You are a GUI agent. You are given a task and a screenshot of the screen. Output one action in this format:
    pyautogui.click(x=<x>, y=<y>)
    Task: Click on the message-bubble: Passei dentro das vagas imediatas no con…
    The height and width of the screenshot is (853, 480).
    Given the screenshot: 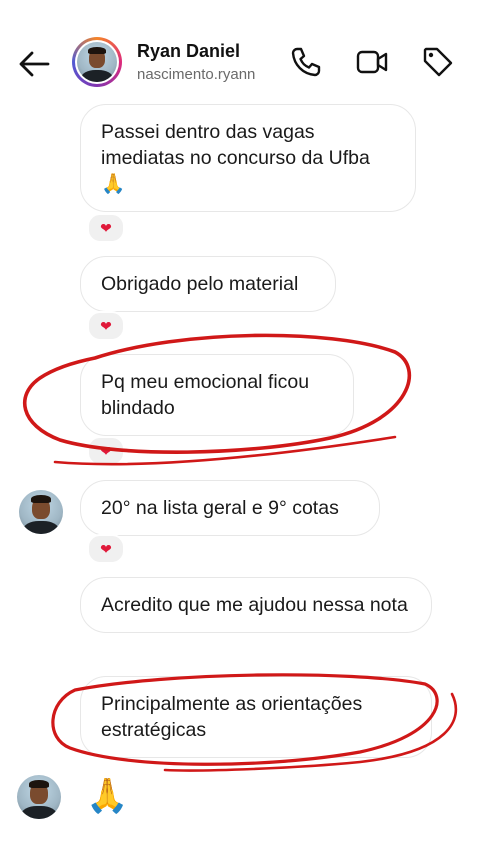 What is the action you would take?
    pyautogui.click(x=248, y=158)
    